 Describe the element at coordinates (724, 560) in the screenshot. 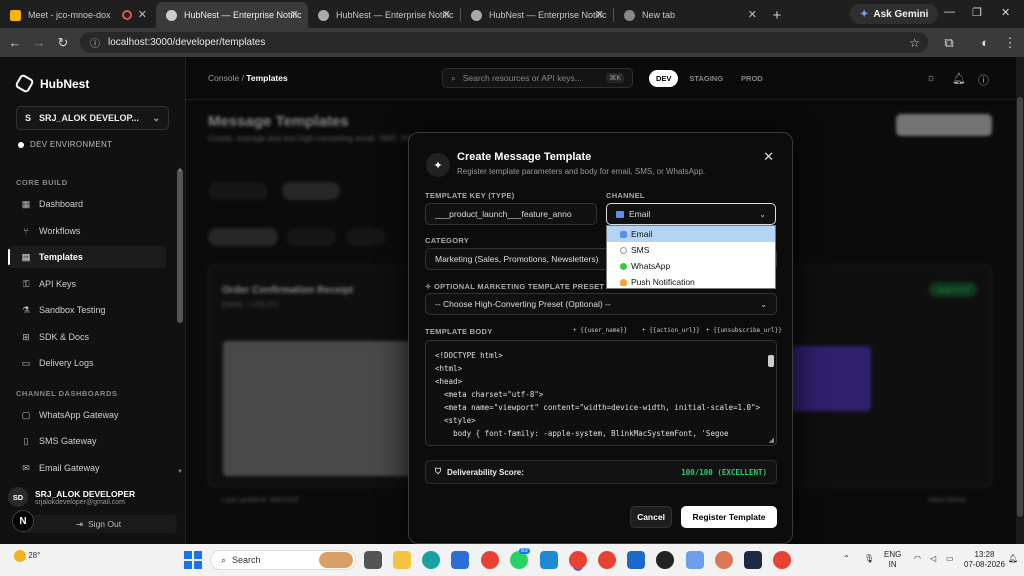

I see `claude-icon` at that location.